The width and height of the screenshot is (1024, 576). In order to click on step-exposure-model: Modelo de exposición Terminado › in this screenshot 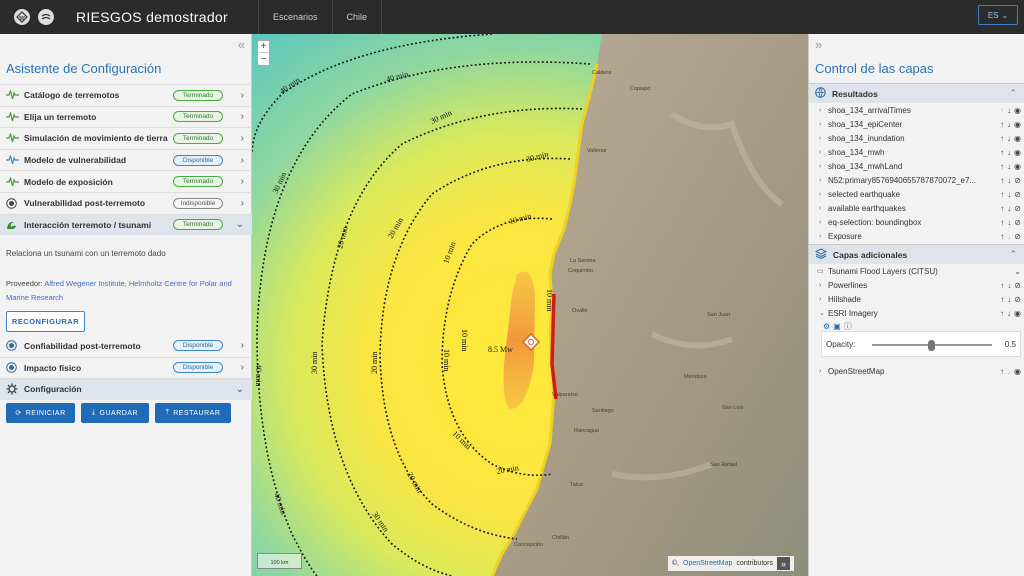, I will do `click(126, 181)`.